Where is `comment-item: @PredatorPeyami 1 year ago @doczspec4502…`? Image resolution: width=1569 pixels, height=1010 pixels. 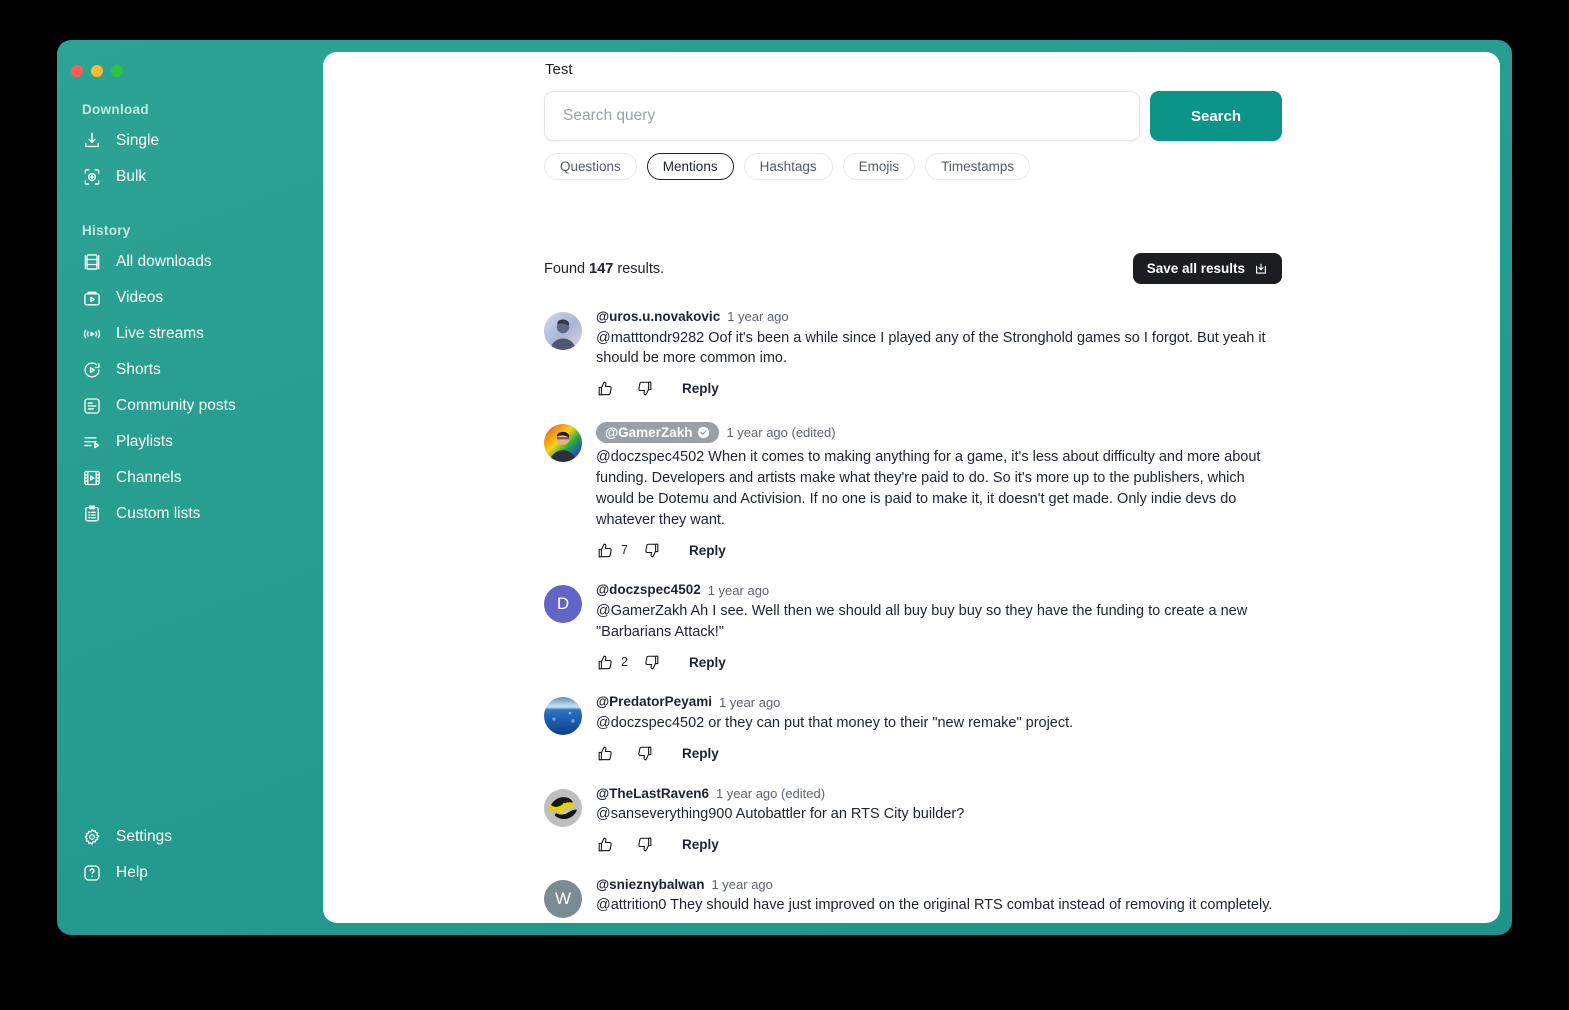 comment-item: @PredatorPeyami 1 year ago @doczspec4502… is located at coordinates (914, 729).